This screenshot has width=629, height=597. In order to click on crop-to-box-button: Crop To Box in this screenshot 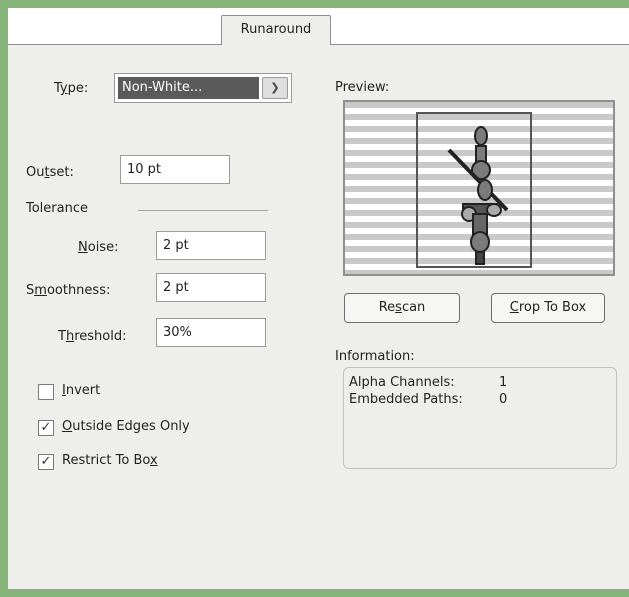, I will do `click(548, 308)`.